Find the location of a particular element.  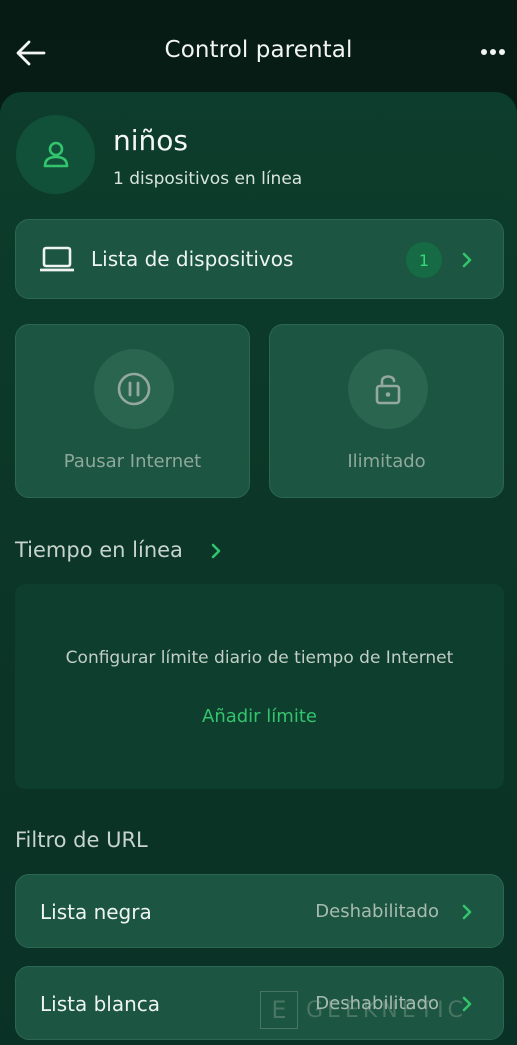

lock-icon-circle is located at coordinates (388, 389).